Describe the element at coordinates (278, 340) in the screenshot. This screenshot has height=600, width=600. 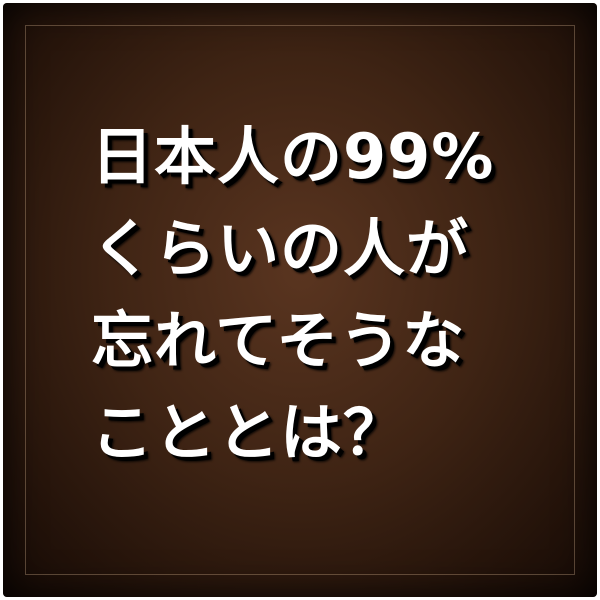
I see `headline-line-3: 忘れてそうな` at that location.